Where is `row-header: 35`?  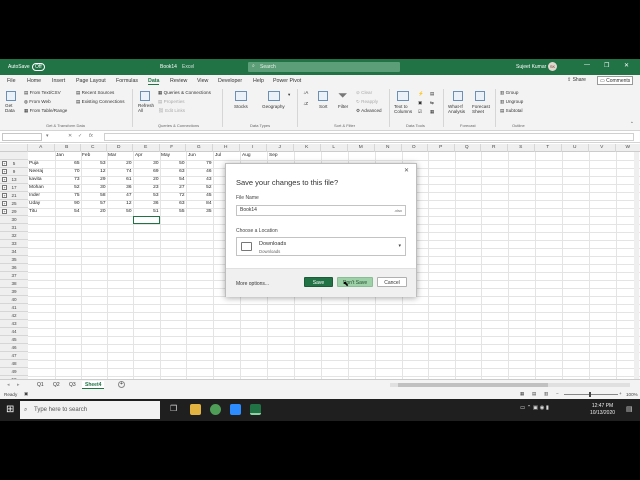 row-header: 35 is located at coordinates (14, 260).